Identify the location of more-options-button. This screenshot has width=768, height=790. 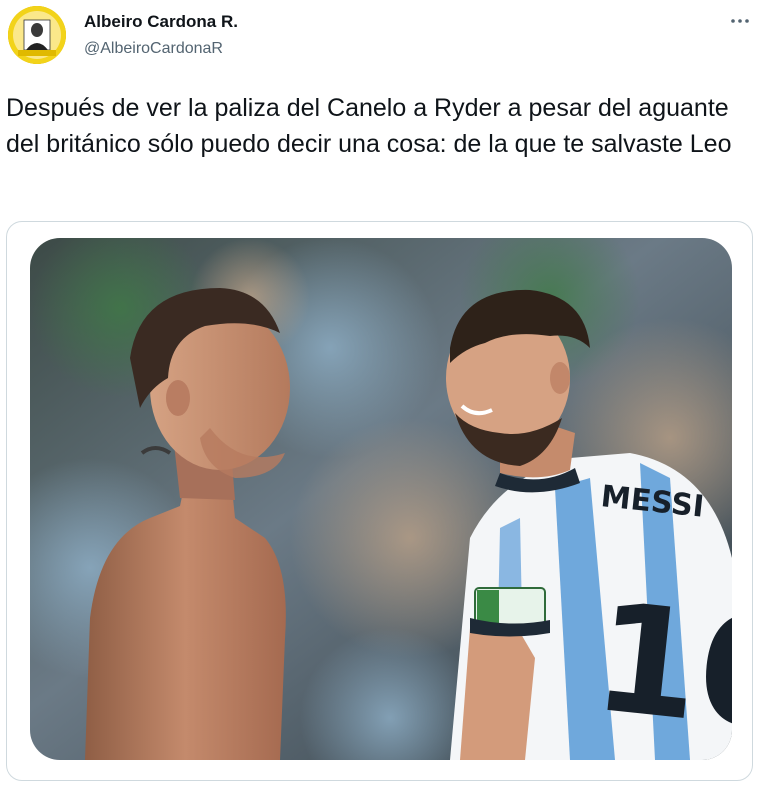
(740, 21).